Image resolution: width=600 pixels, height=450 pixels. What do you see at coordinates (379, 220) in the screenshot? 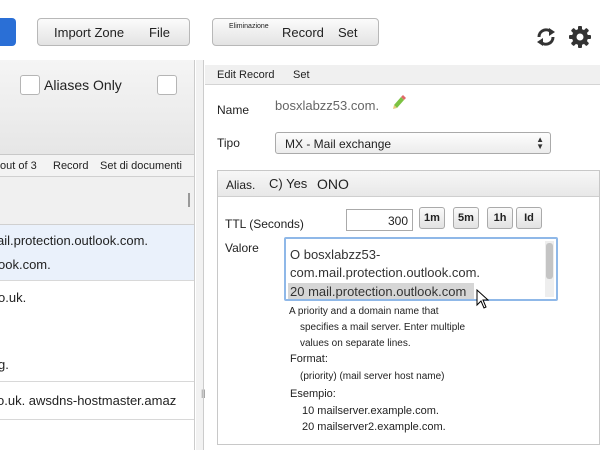
I see `ttl-input: 300` at bounding box center [379, 220].